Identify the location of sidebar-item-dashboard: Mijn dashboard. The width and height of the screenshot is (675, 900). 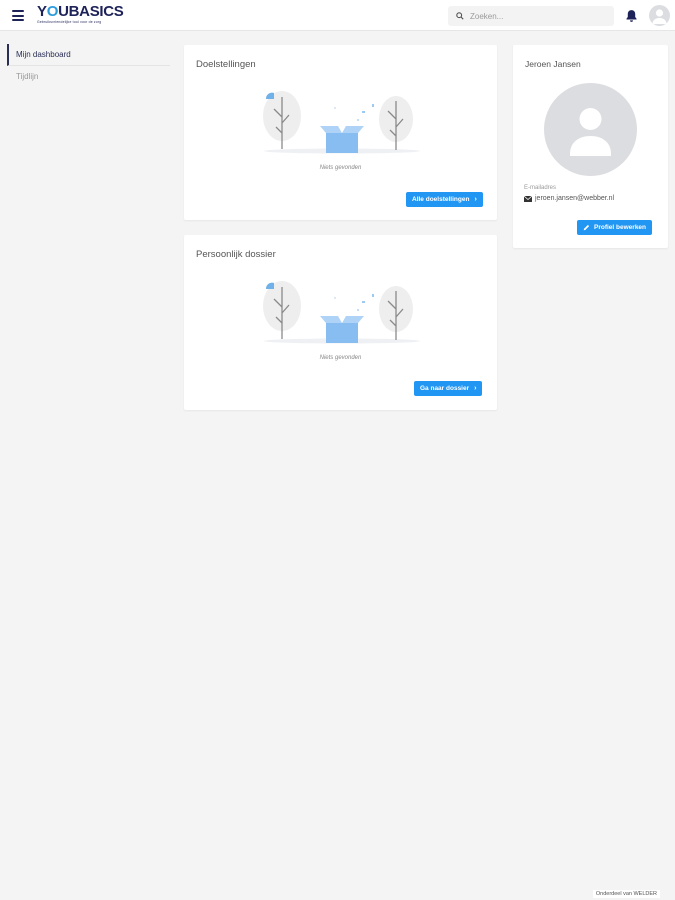
(88, 55).